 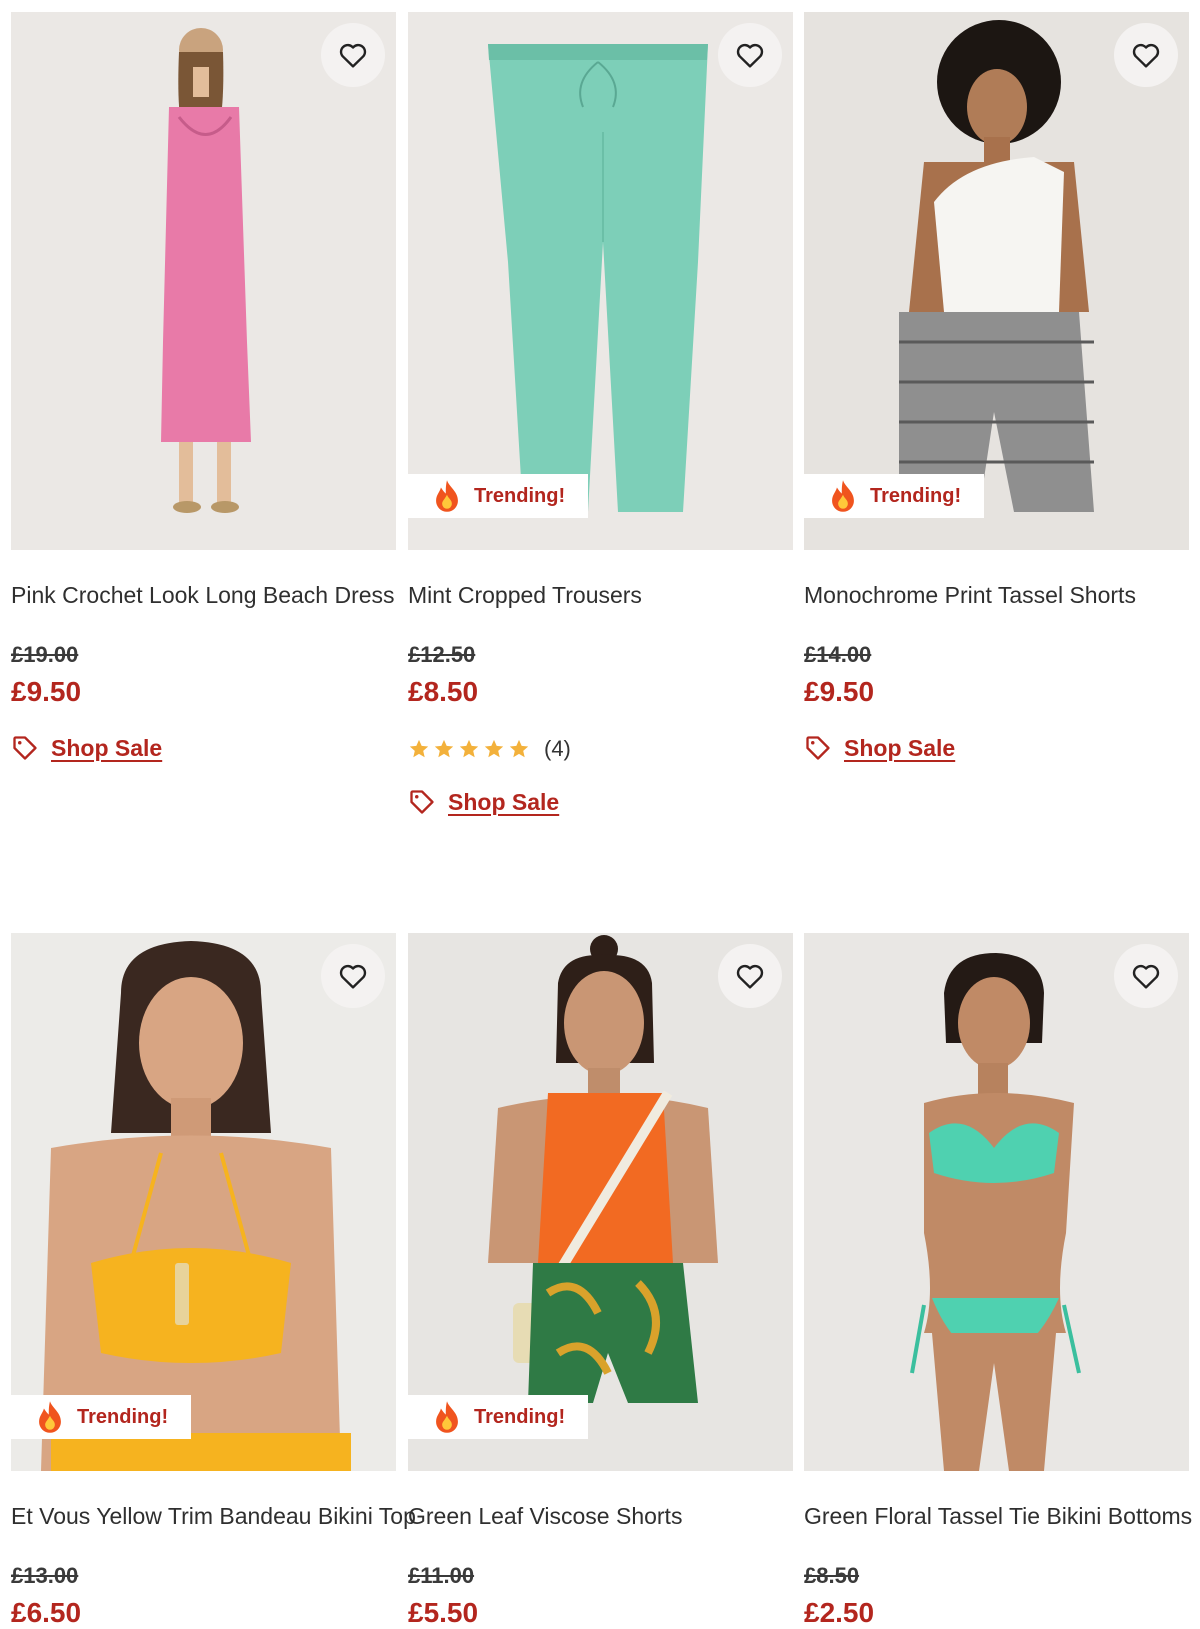 I want to click on star-rating, so click(x=469, y=749).